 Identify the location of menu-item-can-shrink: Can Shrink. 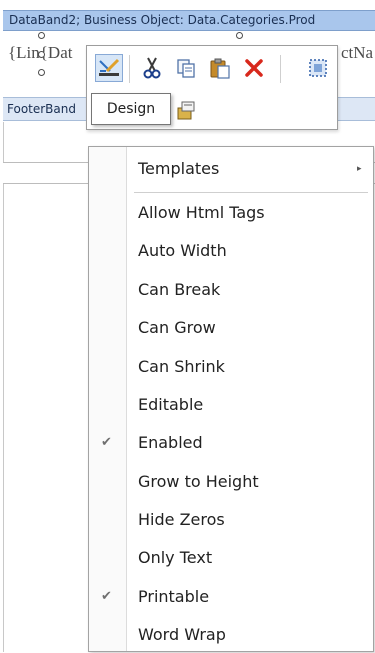
(231, 367).